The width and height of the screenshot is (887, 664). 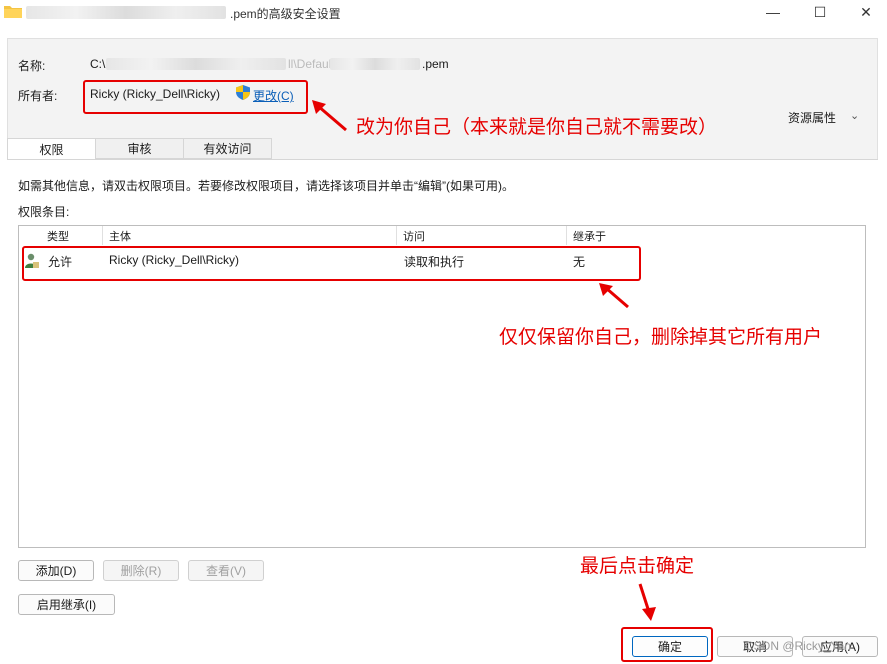 What do you see at coordinates (13, 12) in the screenshot?
I see `folder-icon` at bounding box center [13, 12].